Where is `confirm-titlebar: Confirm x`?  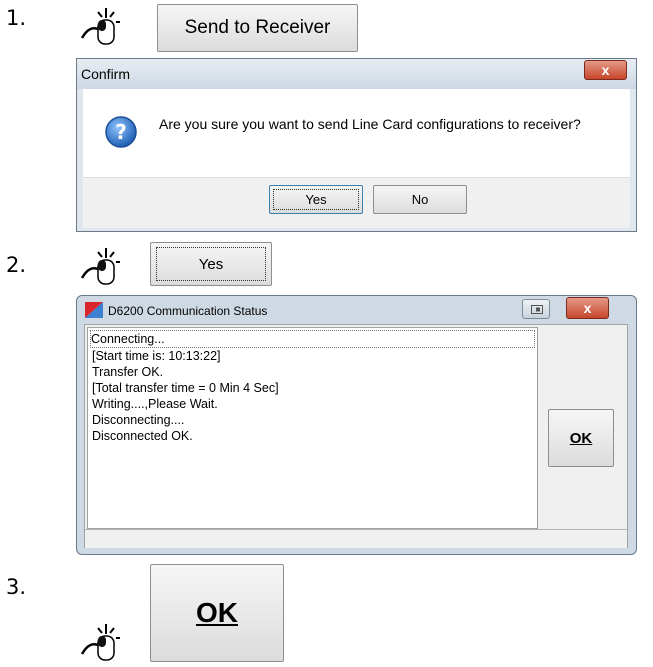 confirm-titlebar: Confirm x is located at coordinates (356, 74).